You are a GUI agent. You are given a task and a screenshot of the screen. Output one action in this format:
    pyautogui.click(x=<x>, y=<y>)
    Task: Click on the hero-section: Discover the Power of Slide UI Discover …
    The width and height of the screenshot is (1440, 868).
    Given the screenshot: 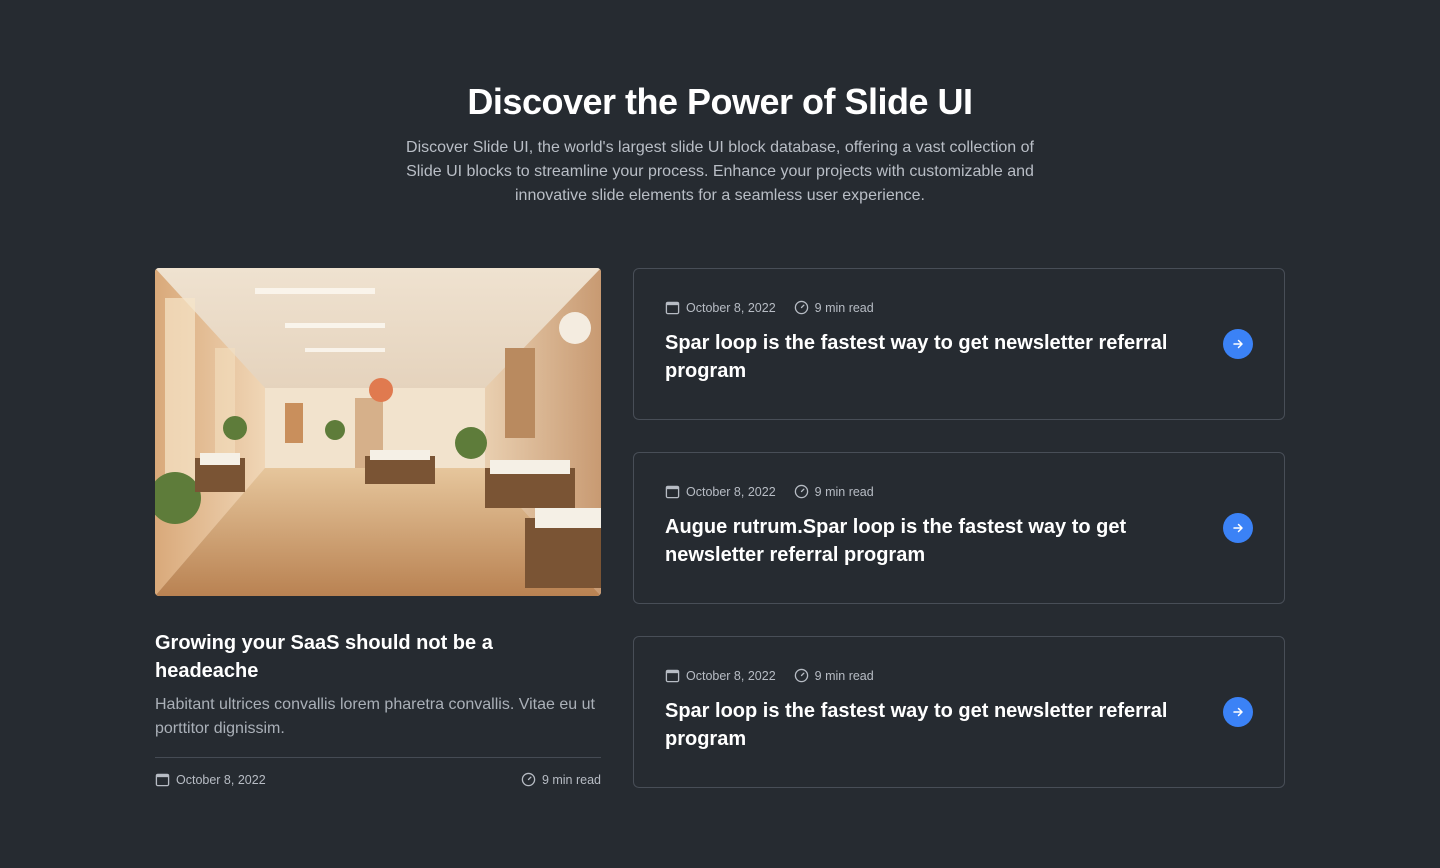 What is the action you would take?
    pyautogui.click(x=720, y=144)
    